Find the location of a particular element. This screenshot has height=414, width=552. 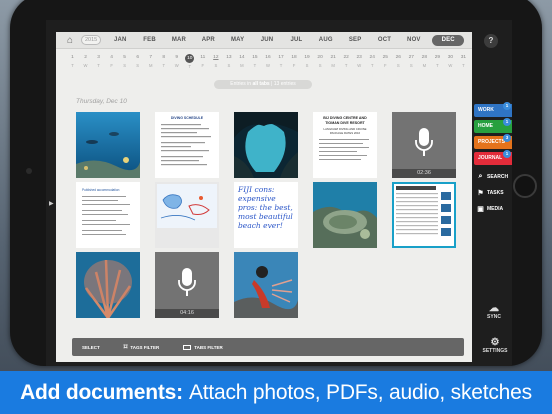

day-9: 9W is located at coordinates (176, 64).